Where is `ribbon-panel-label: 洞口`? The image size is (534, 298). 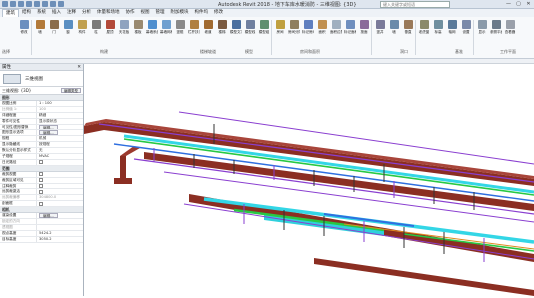
ribbon-panel-label: 洞口 is located at coordinates (404, 52).